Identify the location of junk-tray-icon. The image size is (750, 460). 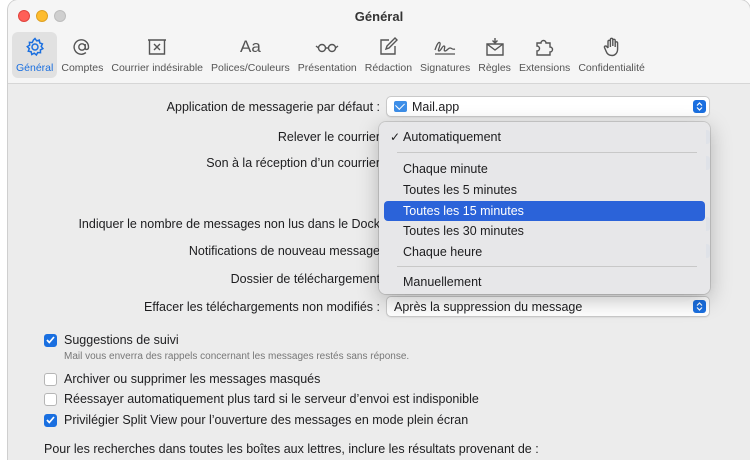
(157, 47).